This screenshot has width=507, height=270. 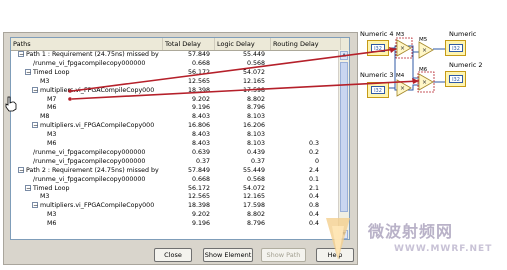 What do you see at coordinates (338, 239) in the screenshot?
I see `watermark-logo-icon` at bounding box center [338, 239].